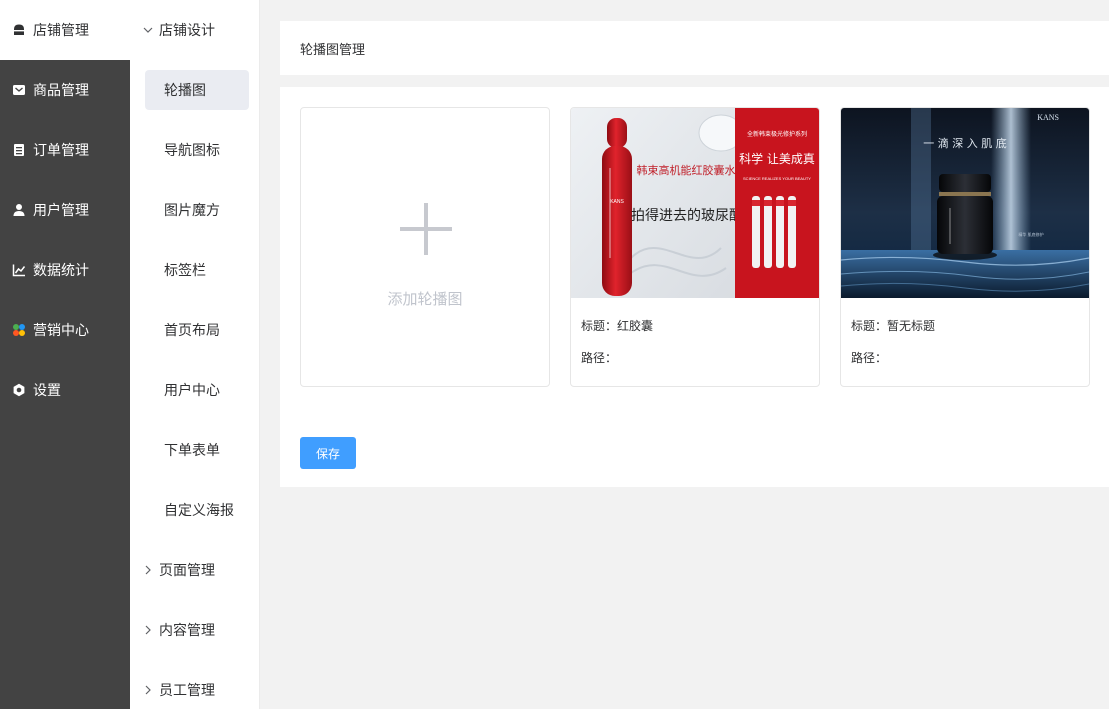  What do you see at coordinates (333, 49) in the screenshot?
I see `page-title: 轮播图管理` at bounding box center [333, 49].